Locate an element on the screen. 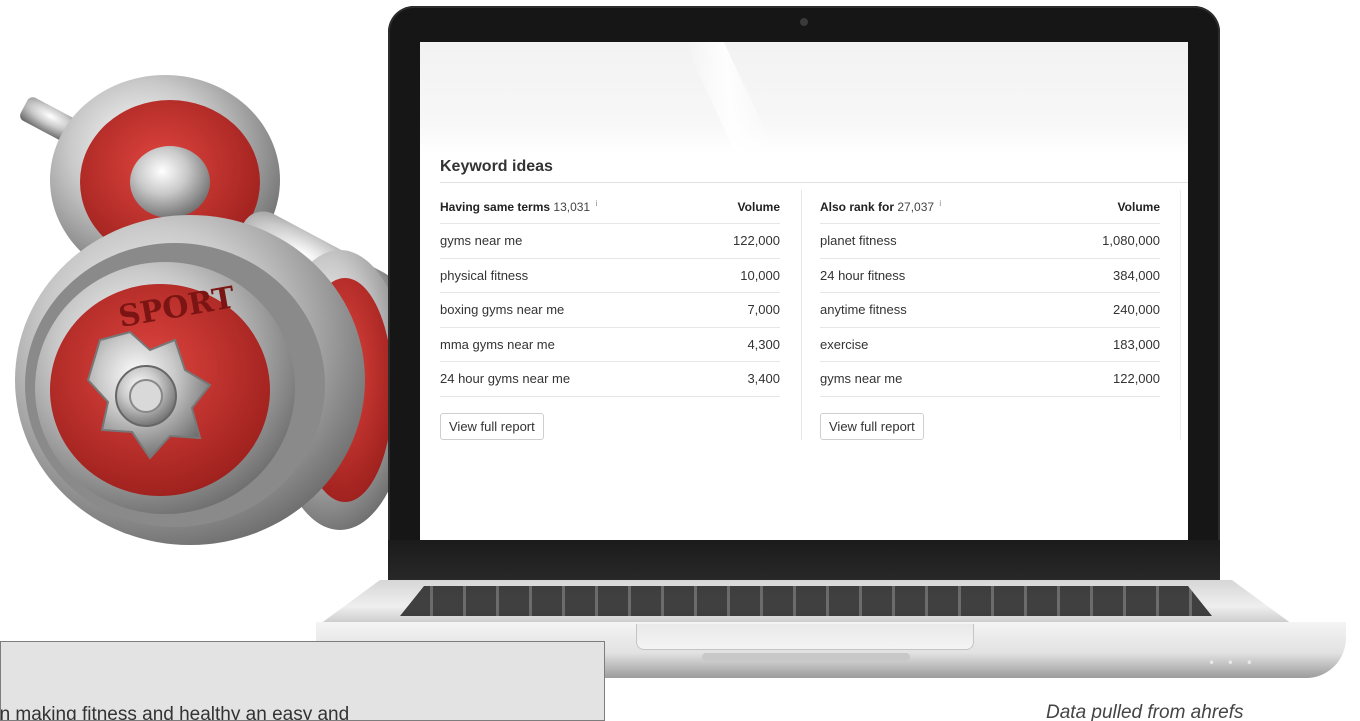 This screenshot has width=1360, height=721. table-row: anytime fitness 240,000 is located at coordinates (990, 310).